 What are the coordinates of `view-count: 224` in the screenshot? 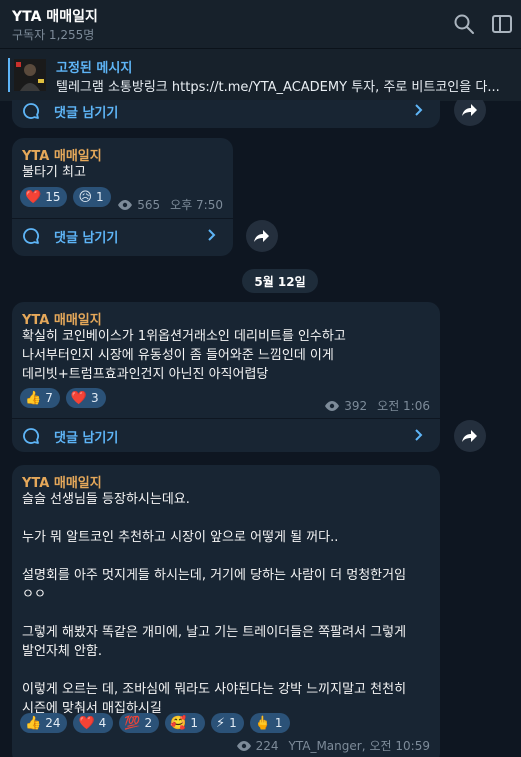 It's located at (267, 745).